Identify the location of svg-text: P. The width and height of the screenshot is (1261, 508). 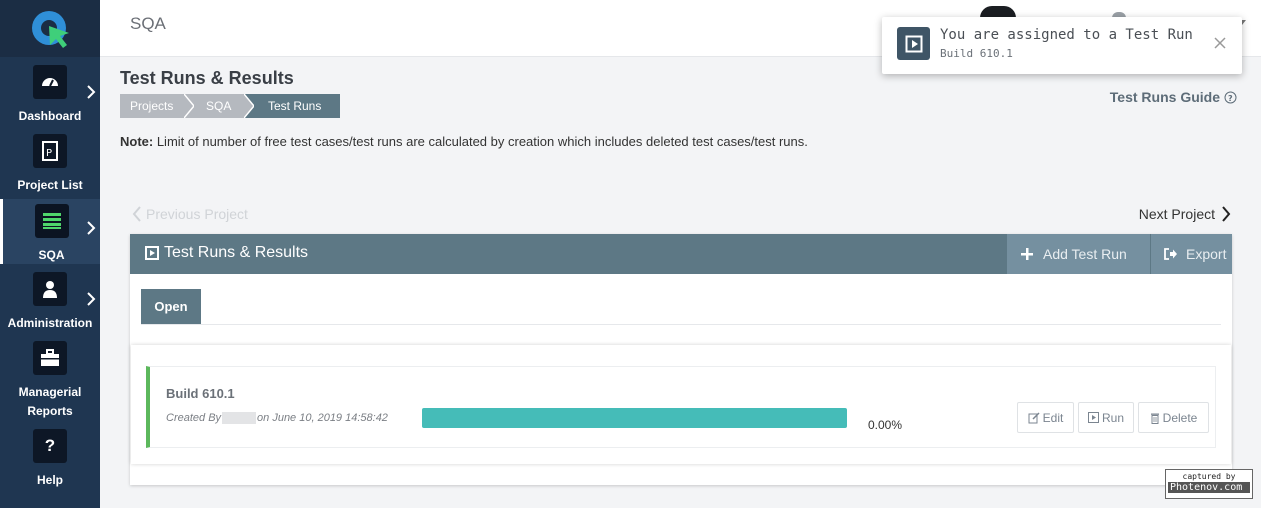
(49, 153).